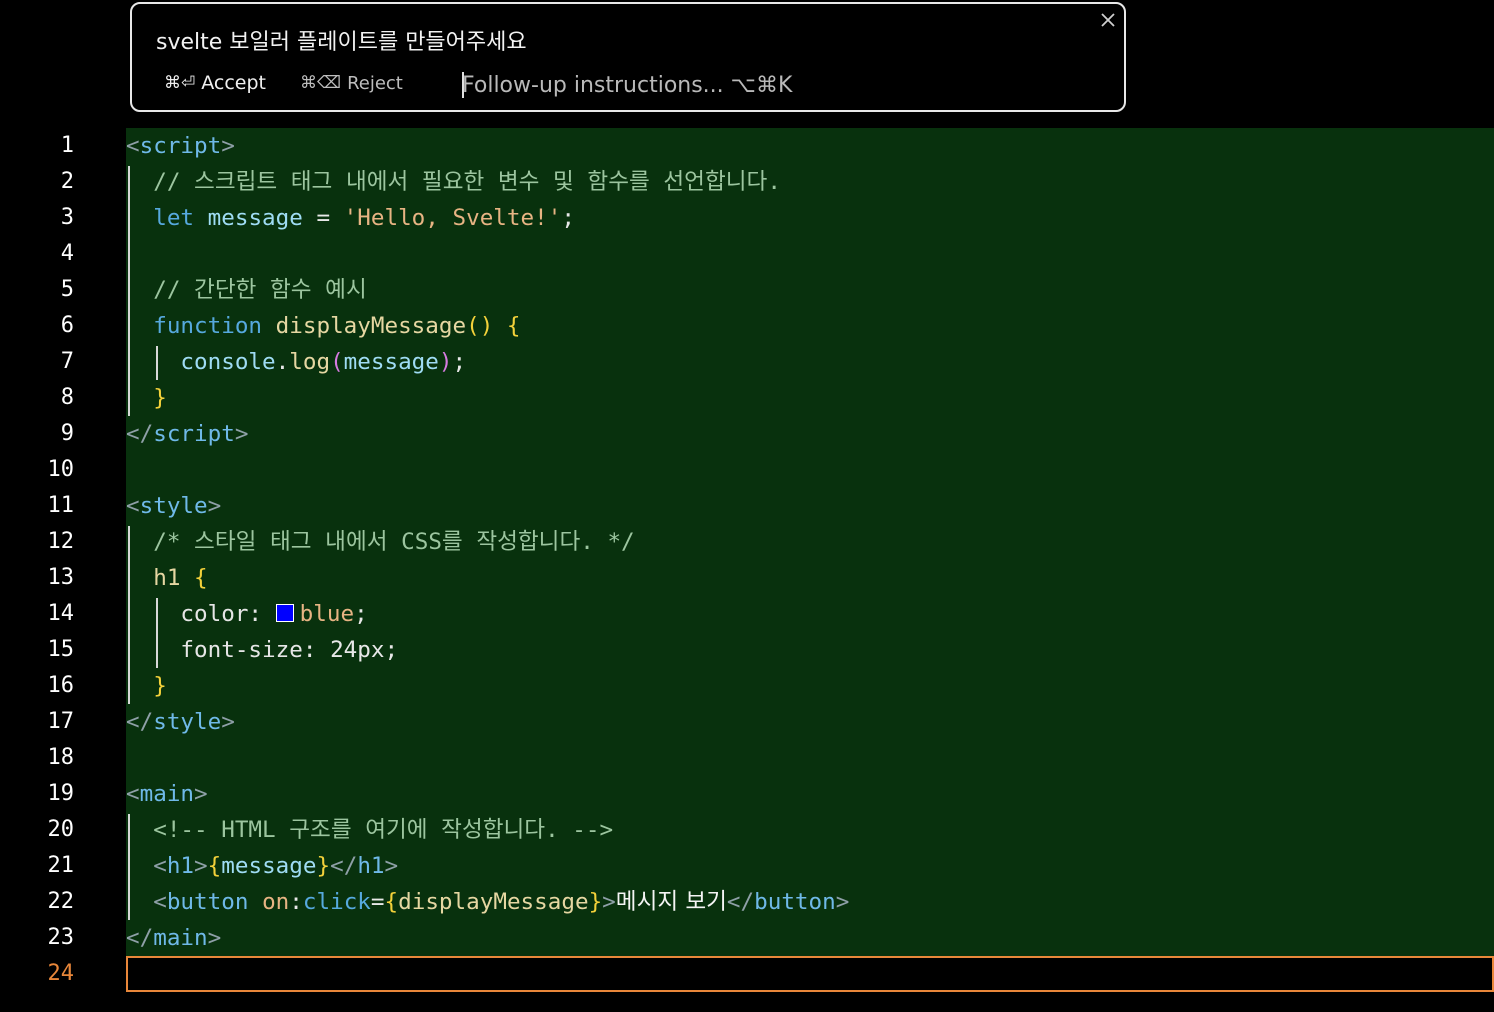 Image resolution: width=1494 pixels, height=1012 pixels. Describe the element at coordinates (67, 181) in the screenshot. I see `line-number: 2` at that location.